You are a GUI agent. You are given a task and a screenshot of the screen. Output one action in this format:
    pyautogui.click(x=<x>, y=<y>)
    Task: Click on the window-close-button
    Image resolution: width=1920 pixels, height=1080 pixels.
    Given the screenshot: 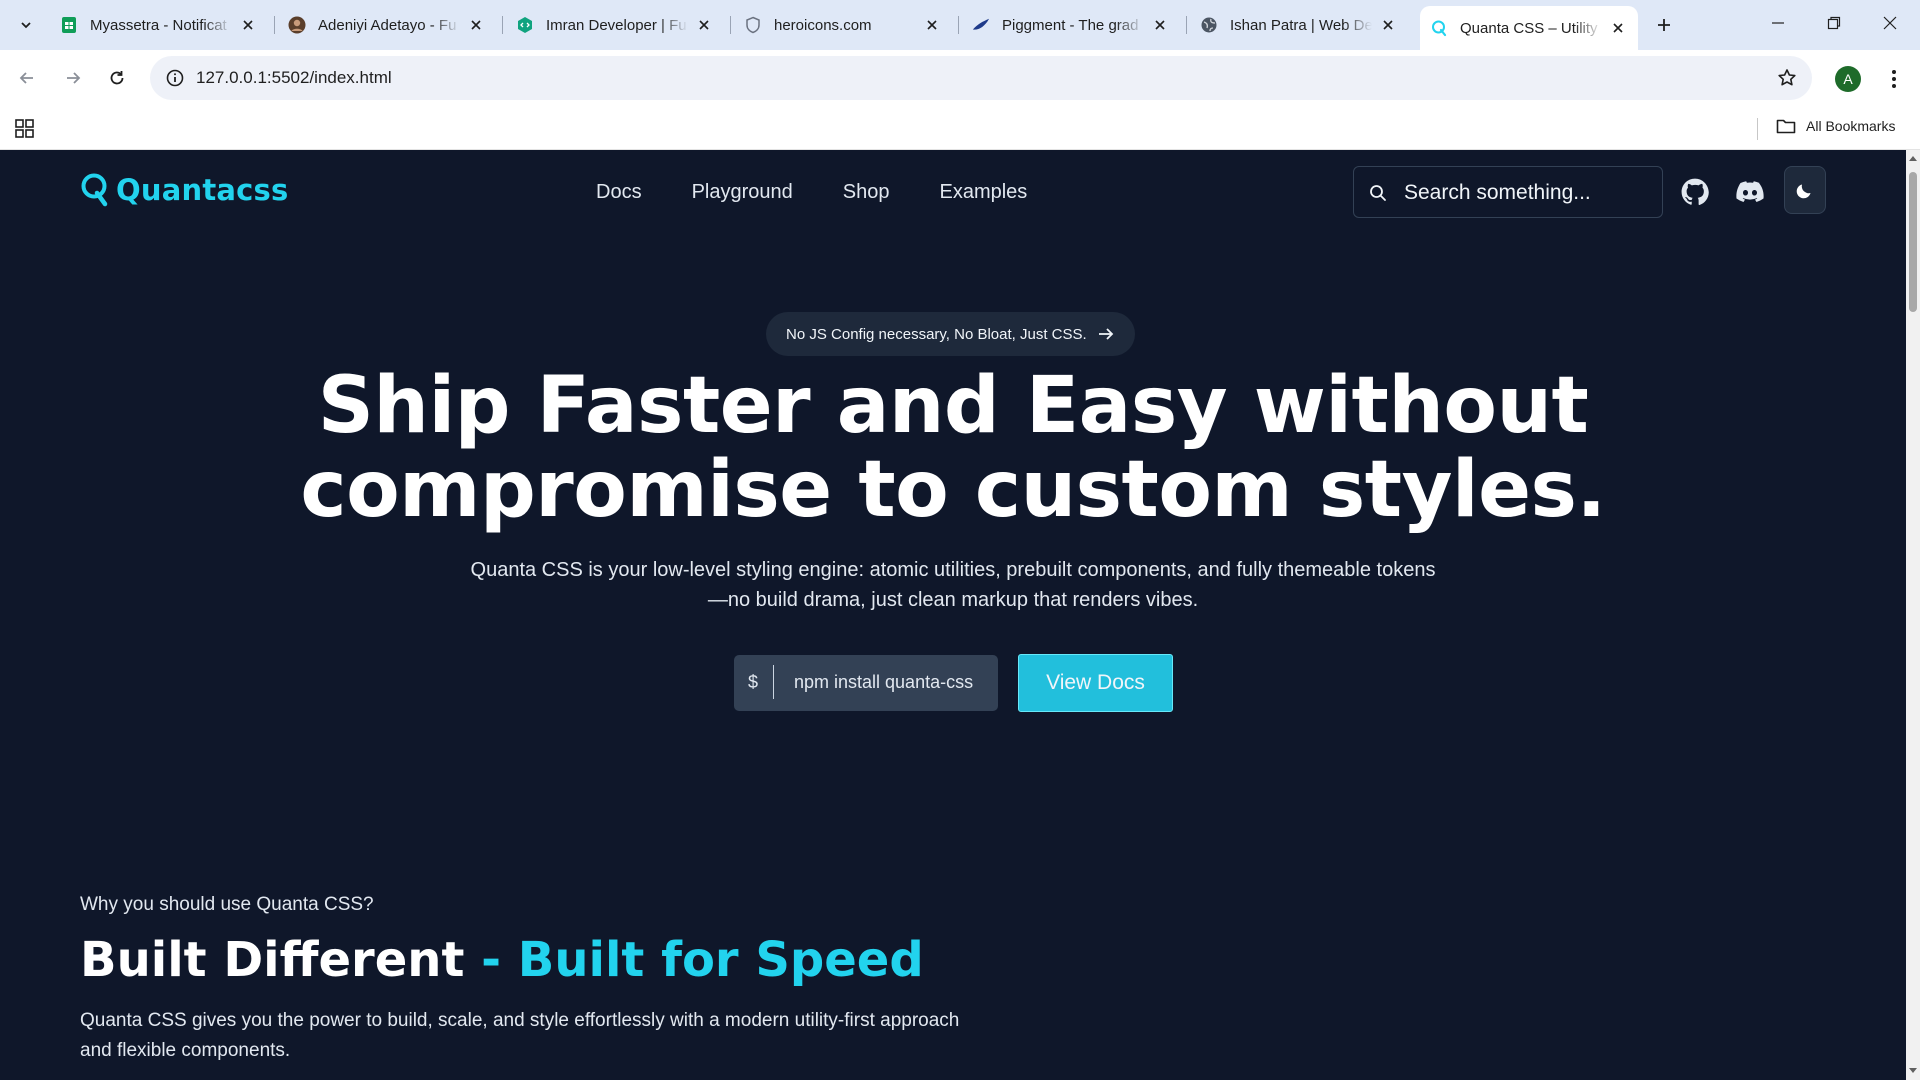 What is the action you would take?
    pyautogui.click(x=1890, y=23)
    